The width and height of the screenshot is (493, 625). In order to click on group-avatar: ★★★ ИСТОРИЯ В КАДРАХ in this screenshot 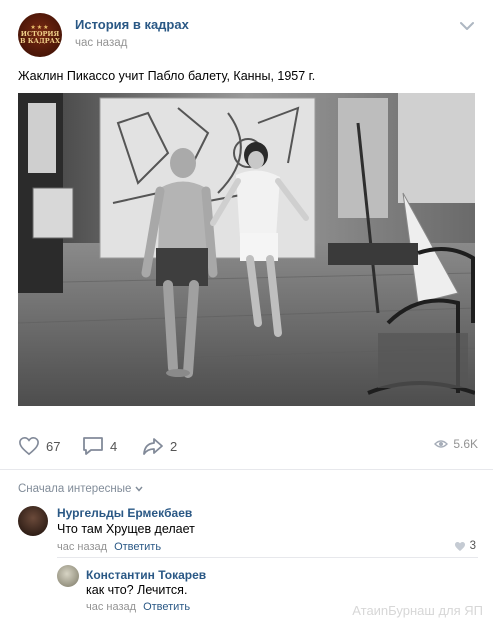, I will do `click(40, 35)`.